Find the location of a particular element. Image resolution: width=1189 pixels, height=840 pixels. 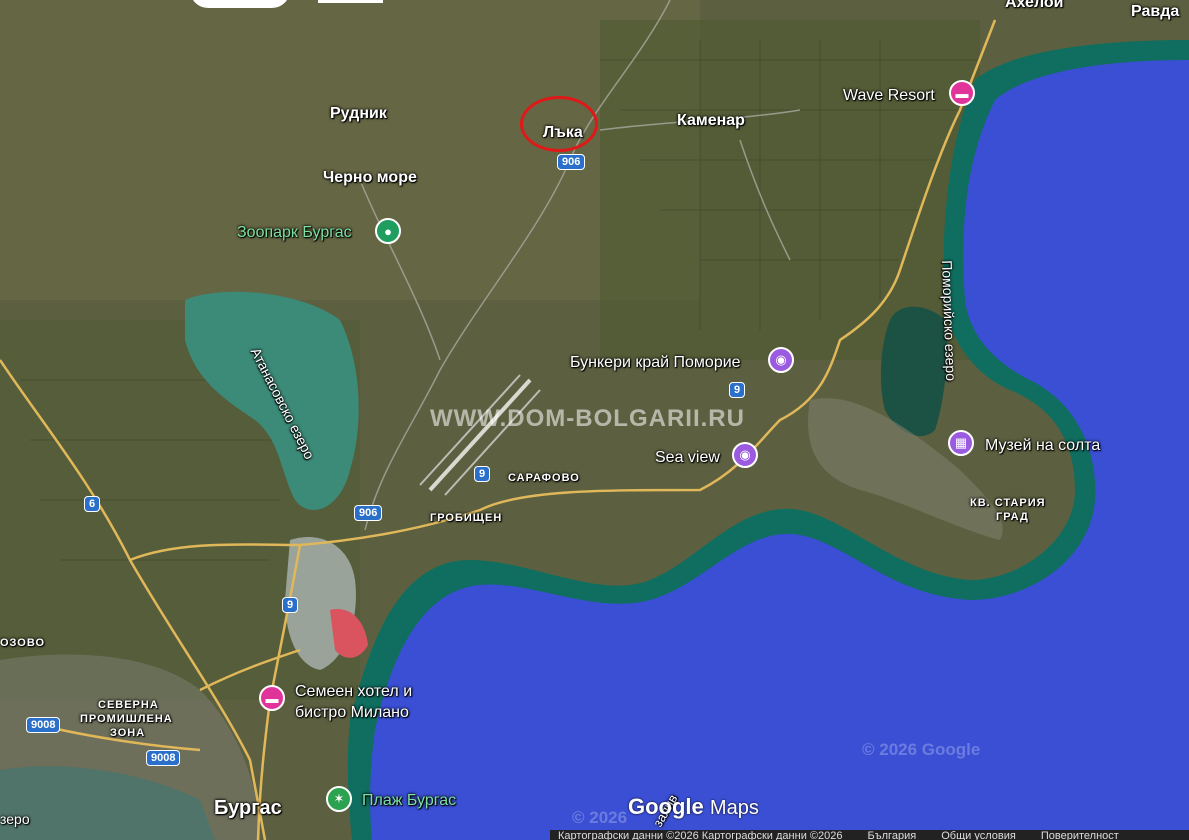

footer-country: България is located at coordinates (892, 835).